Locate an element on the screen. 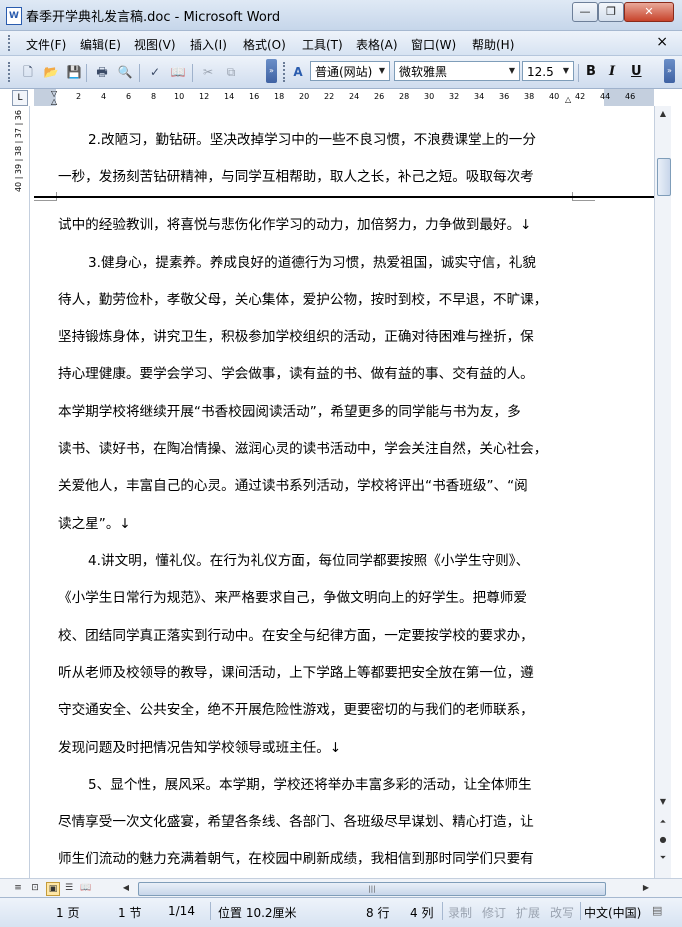 The image size is (682, 927). open-folder-icon: 📂 is located at coordinates (51, 72).